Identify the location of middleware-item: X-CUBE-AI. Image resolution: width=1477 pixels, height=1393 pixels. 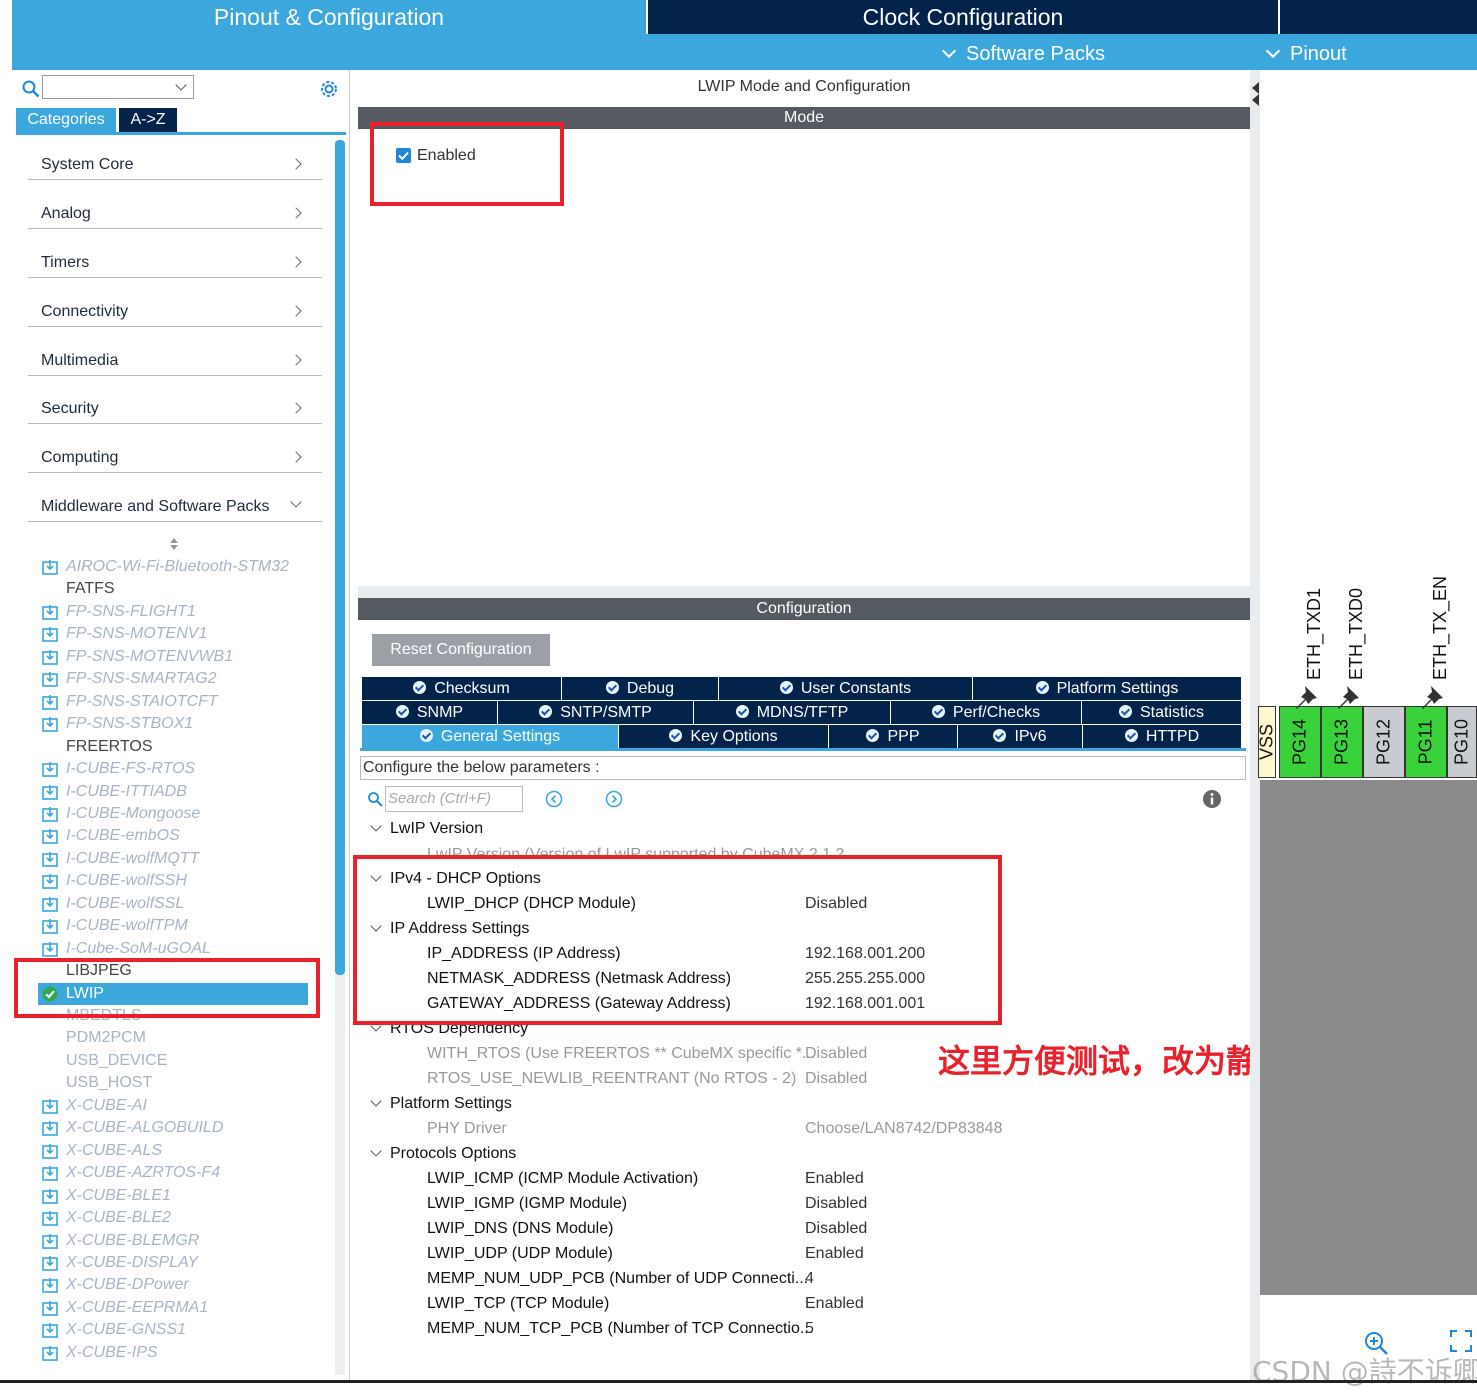
(180, 1106).